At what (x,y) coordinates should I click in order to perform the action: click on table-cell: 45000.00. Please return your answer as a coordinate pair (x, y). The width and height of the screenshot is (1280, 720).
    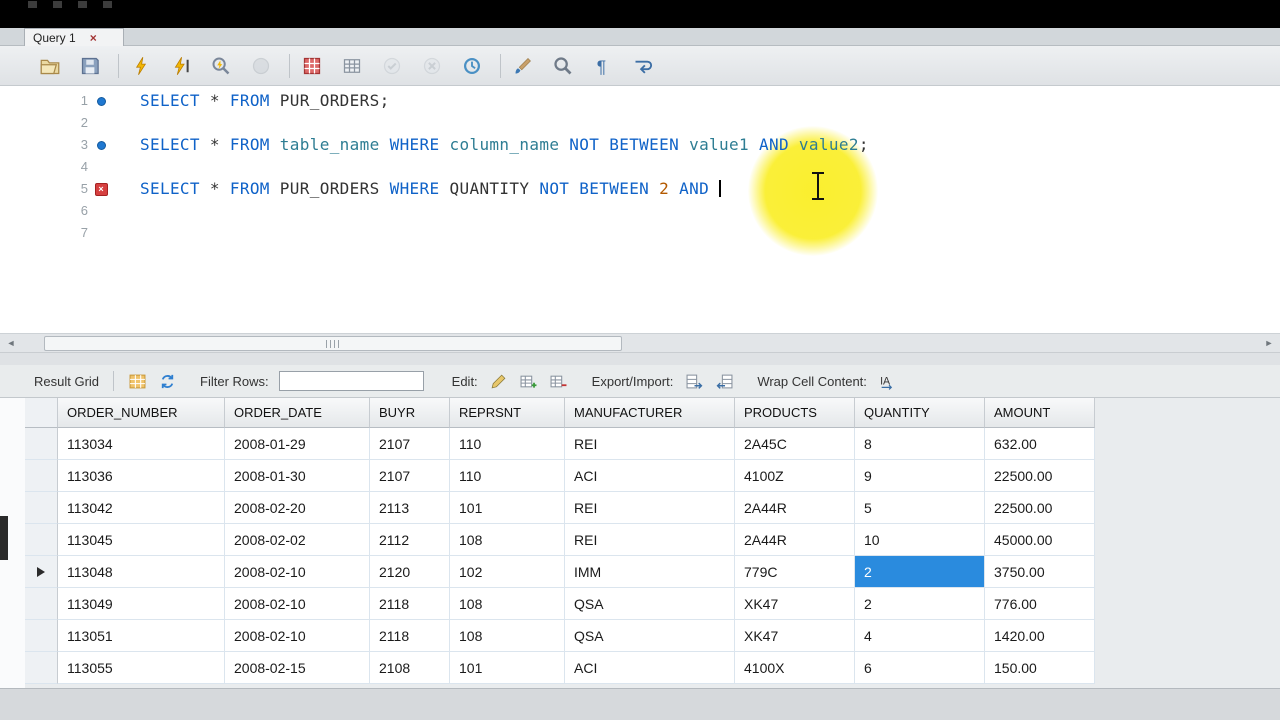
    Looking at the image, I should click on (1040, 540).